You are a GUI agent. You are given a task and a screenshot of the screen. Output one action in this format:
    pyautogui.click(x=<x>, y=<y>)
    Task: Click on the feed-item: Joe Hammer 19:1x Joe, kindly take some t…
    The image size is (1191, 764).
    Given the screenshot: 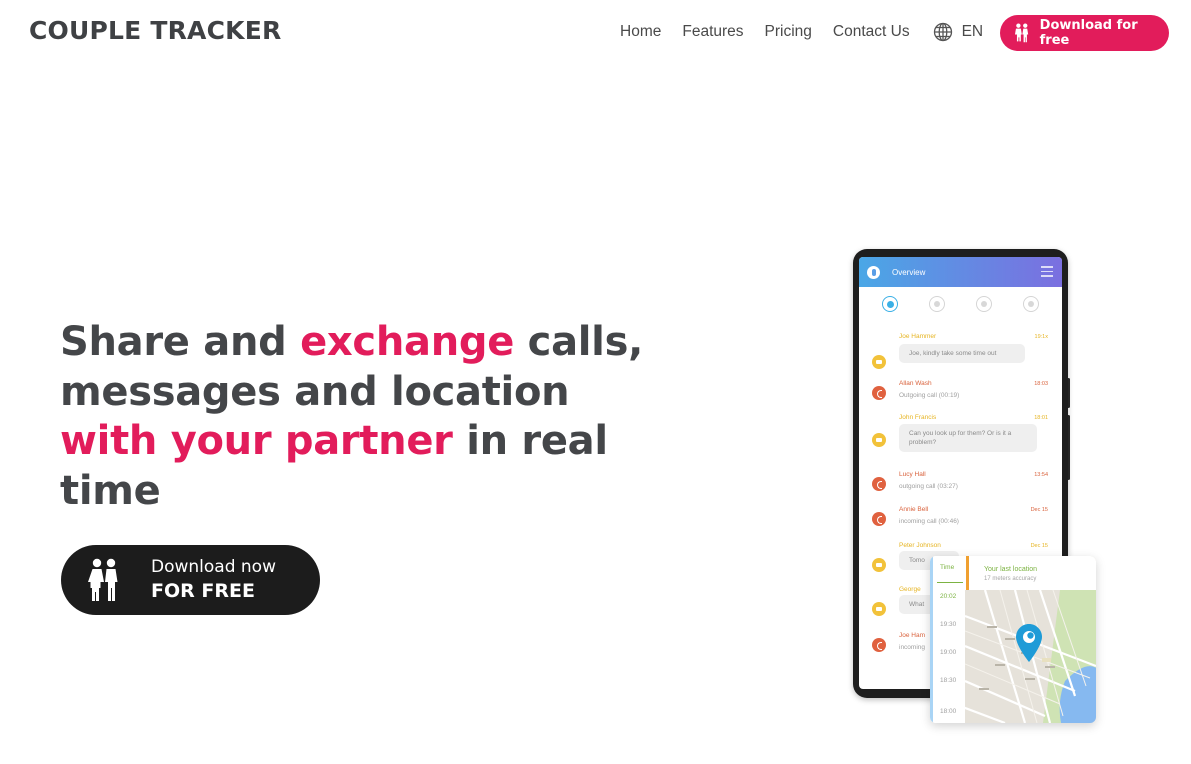 What is the action you would take?
    pyautogui.click(x=960, y=353)
    